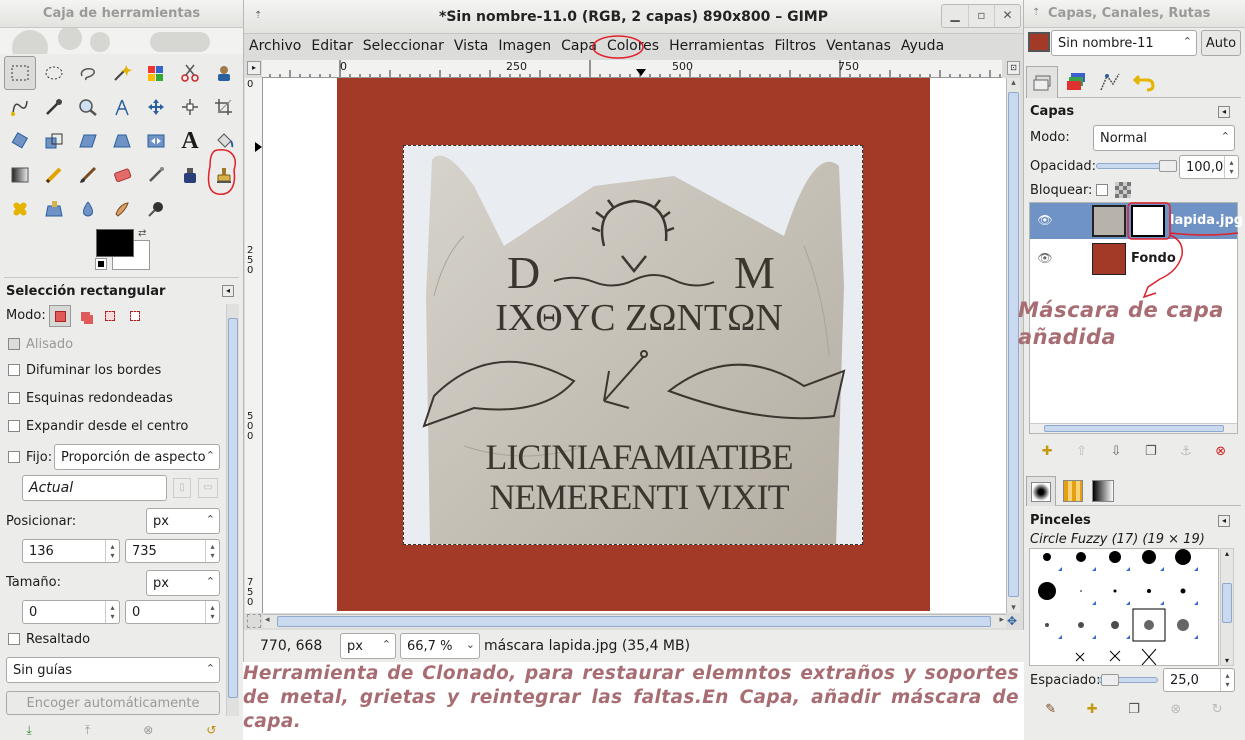  I want to click on delete-options-icon: ⊗, so click(148, 730).